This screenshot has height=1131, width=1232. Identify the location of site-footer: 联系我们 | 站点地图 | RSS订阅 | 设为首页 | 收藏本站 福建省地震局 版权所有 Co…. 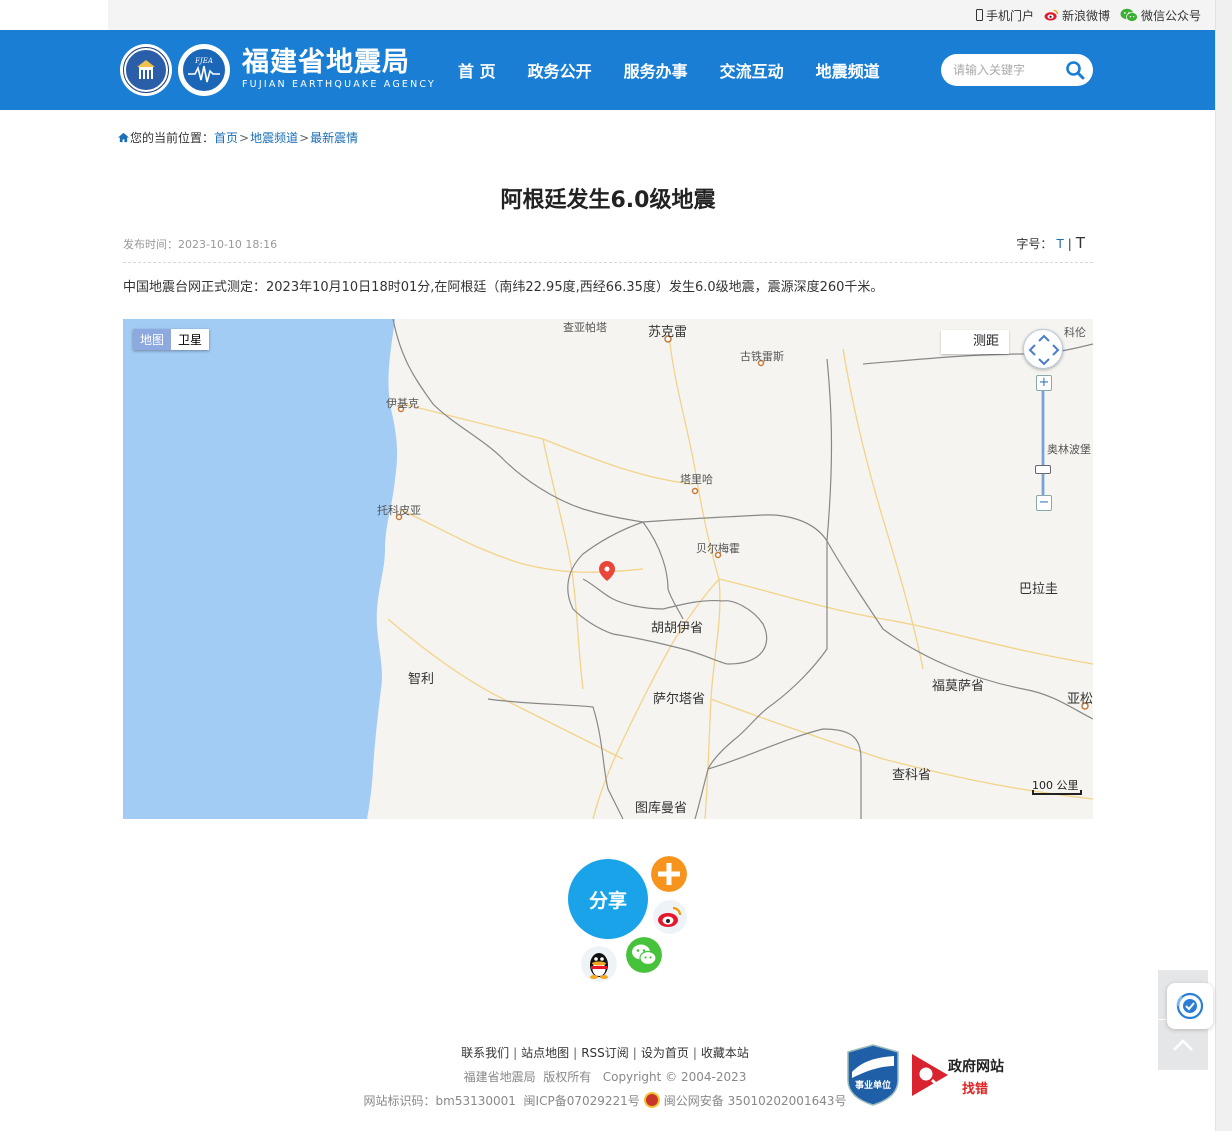
(605, 1077).